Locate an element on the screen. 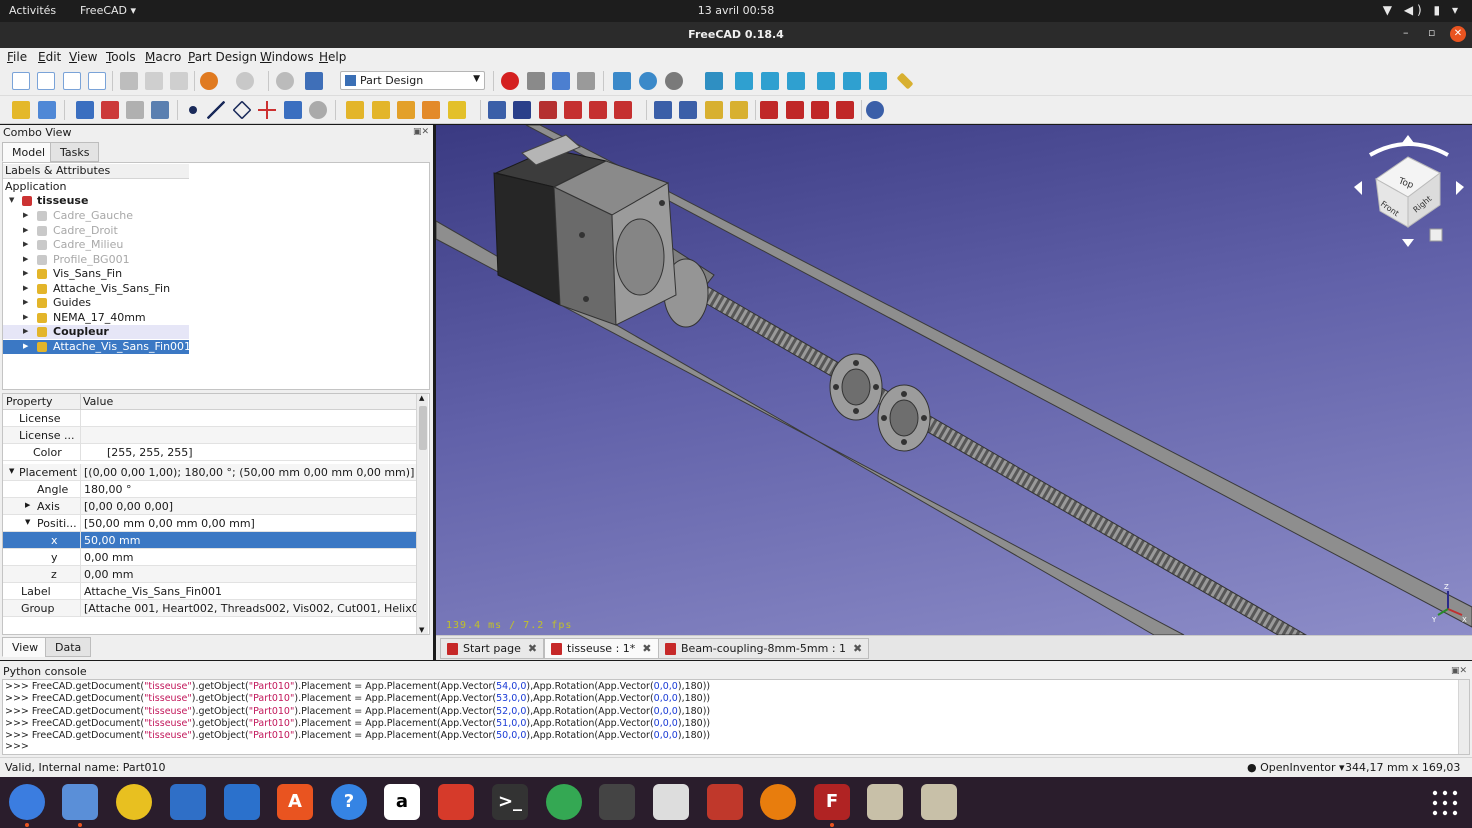 The image size is (1472, 828). navigation-cube: Top Front Right is located at coordinates (1409, 191).